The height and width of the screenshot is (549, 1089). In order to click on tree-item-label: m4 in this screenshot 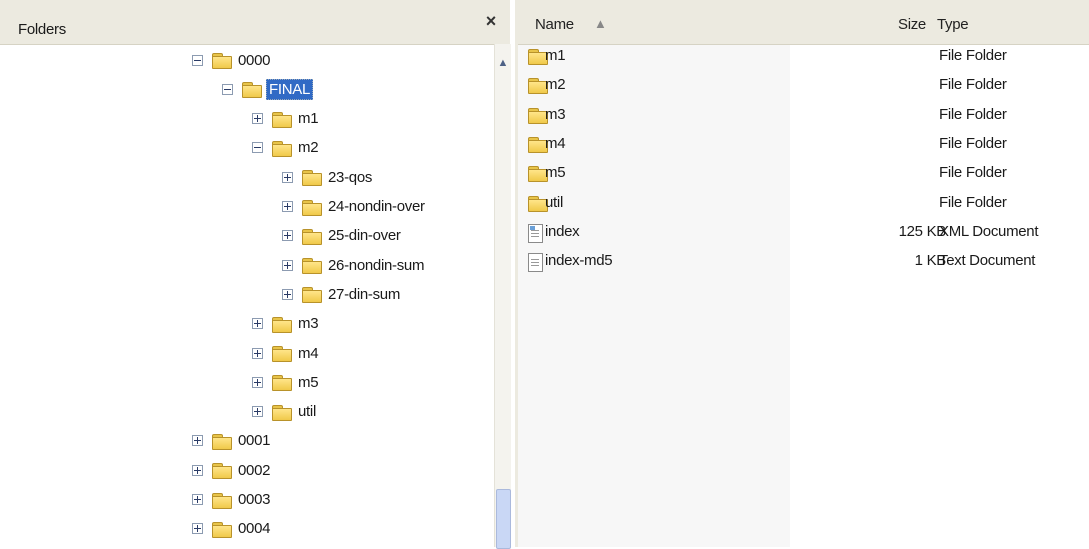, I will do `click(308, 353)`.